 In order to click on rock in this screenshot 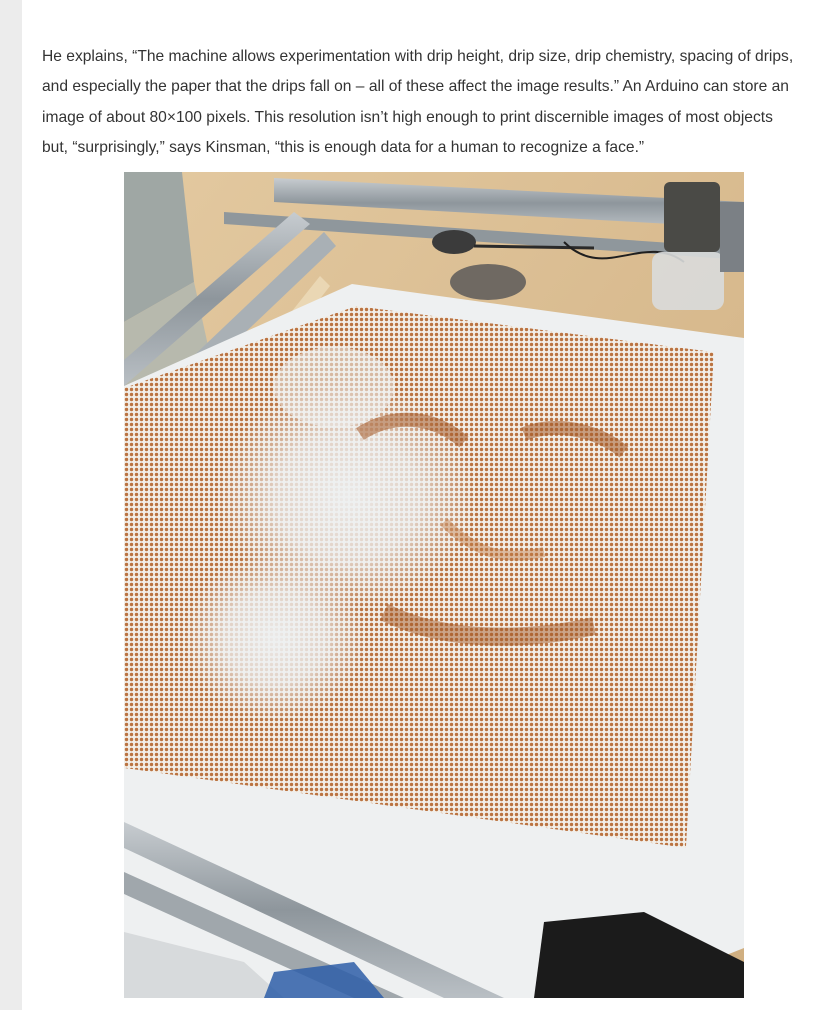, I will do `click(488, 282)`.